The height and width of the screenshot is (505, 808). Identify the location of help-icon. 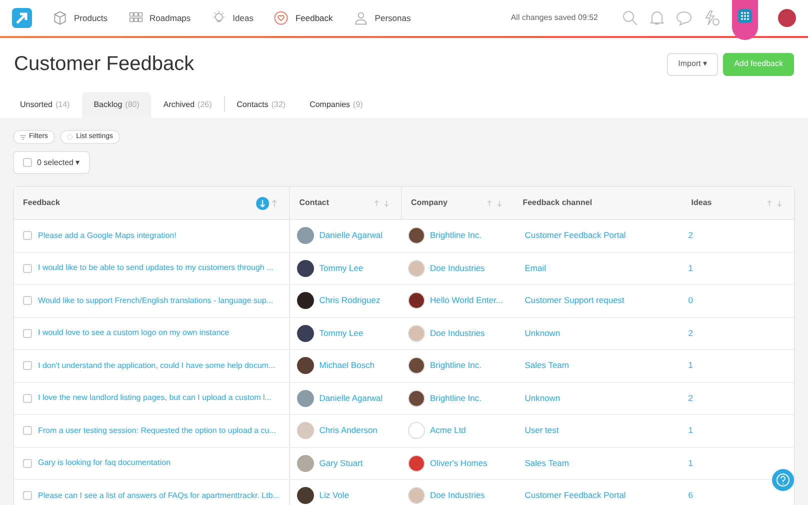
(783, 480).